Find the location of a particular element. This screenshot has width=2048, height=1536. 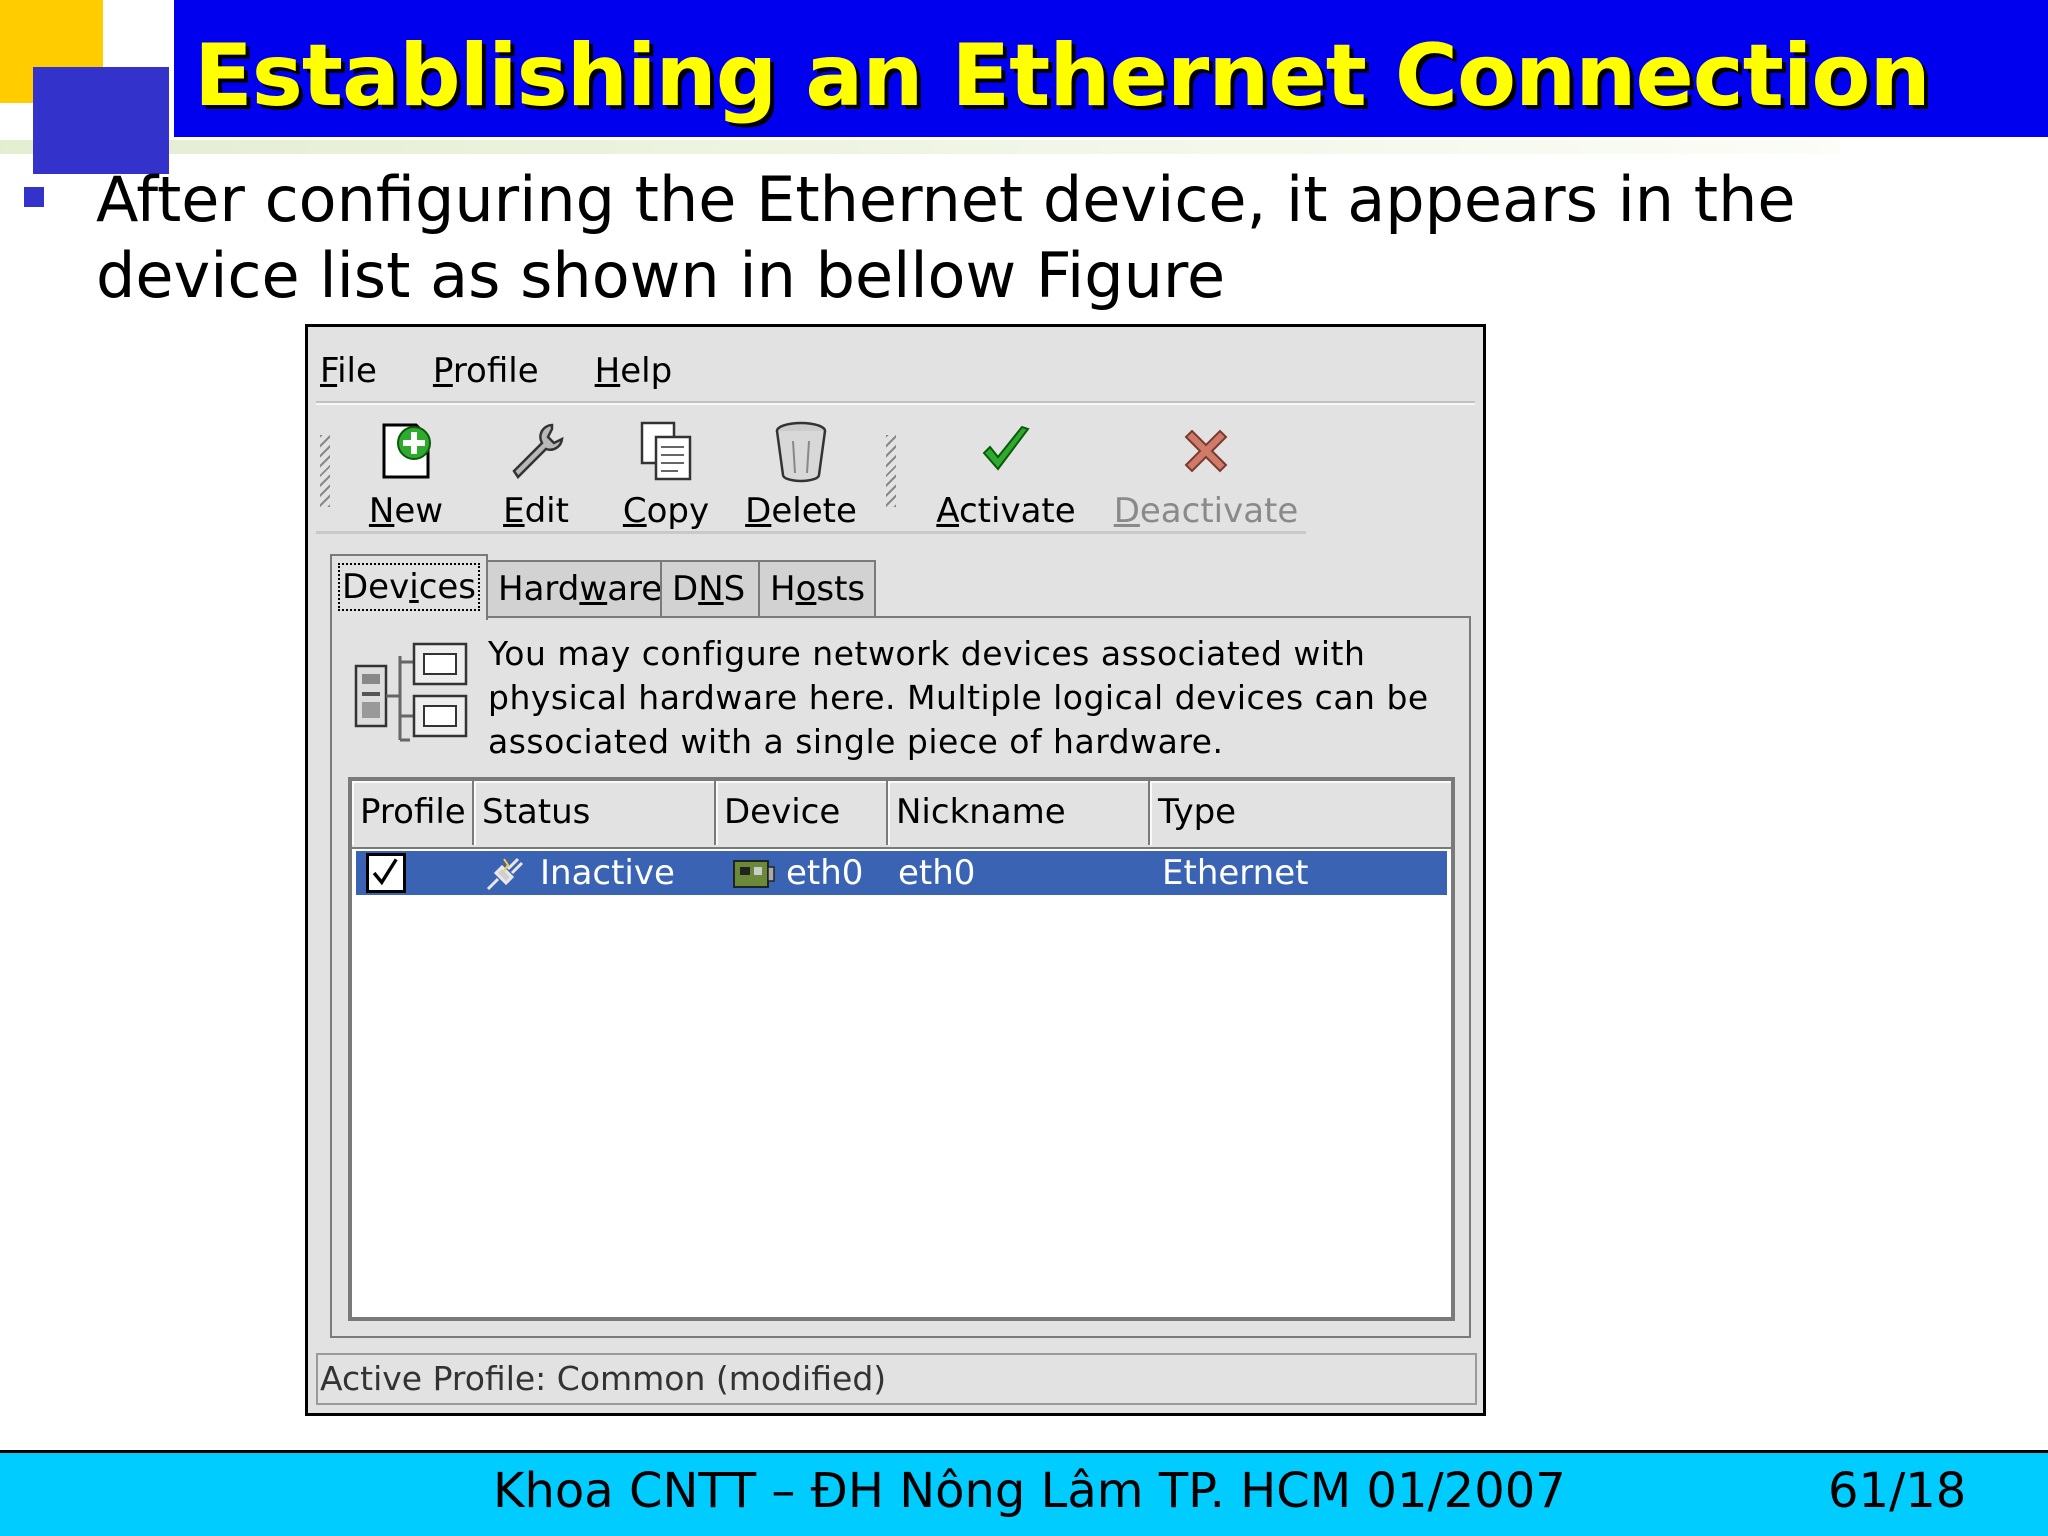

edit-button: Edit is located at coordinates (536, 470).